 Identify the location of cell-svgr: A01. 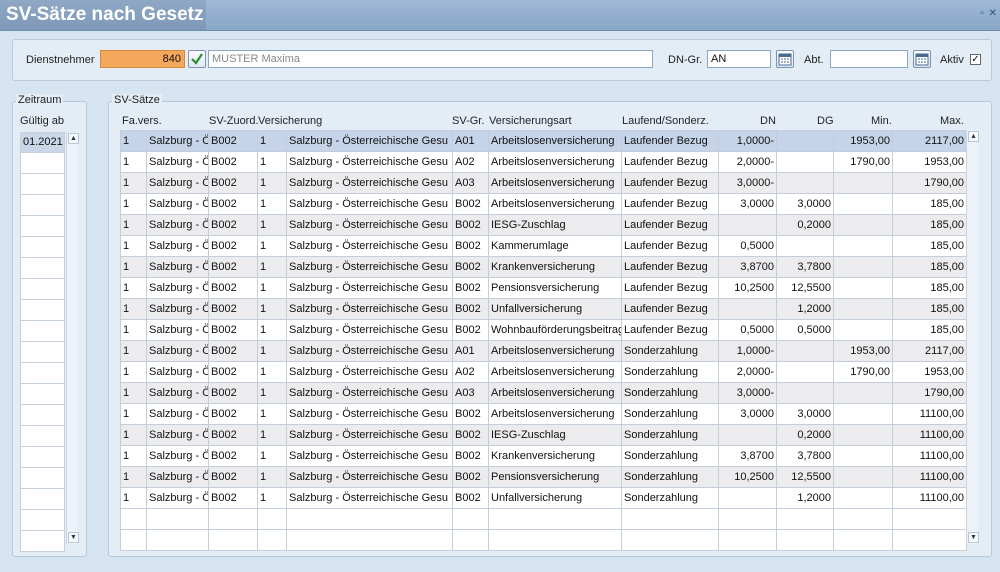
(470, 141).